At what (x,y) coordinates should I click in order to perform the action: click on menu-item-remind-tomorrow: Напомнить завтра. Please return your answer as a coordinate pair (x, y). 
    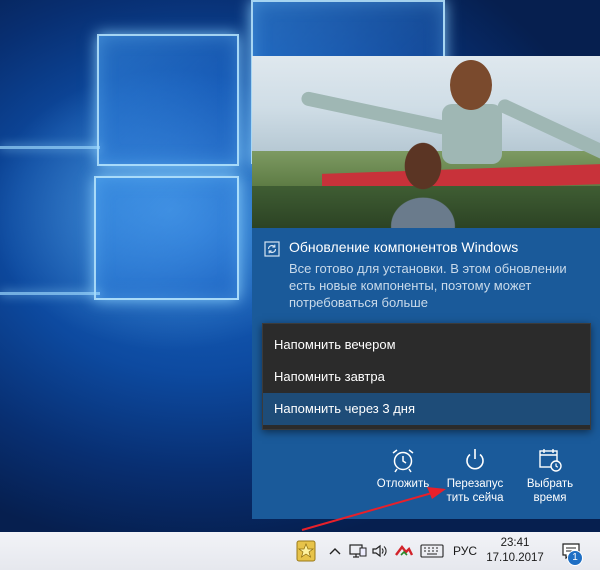
    Looking at the image, I should click on (426, 377).